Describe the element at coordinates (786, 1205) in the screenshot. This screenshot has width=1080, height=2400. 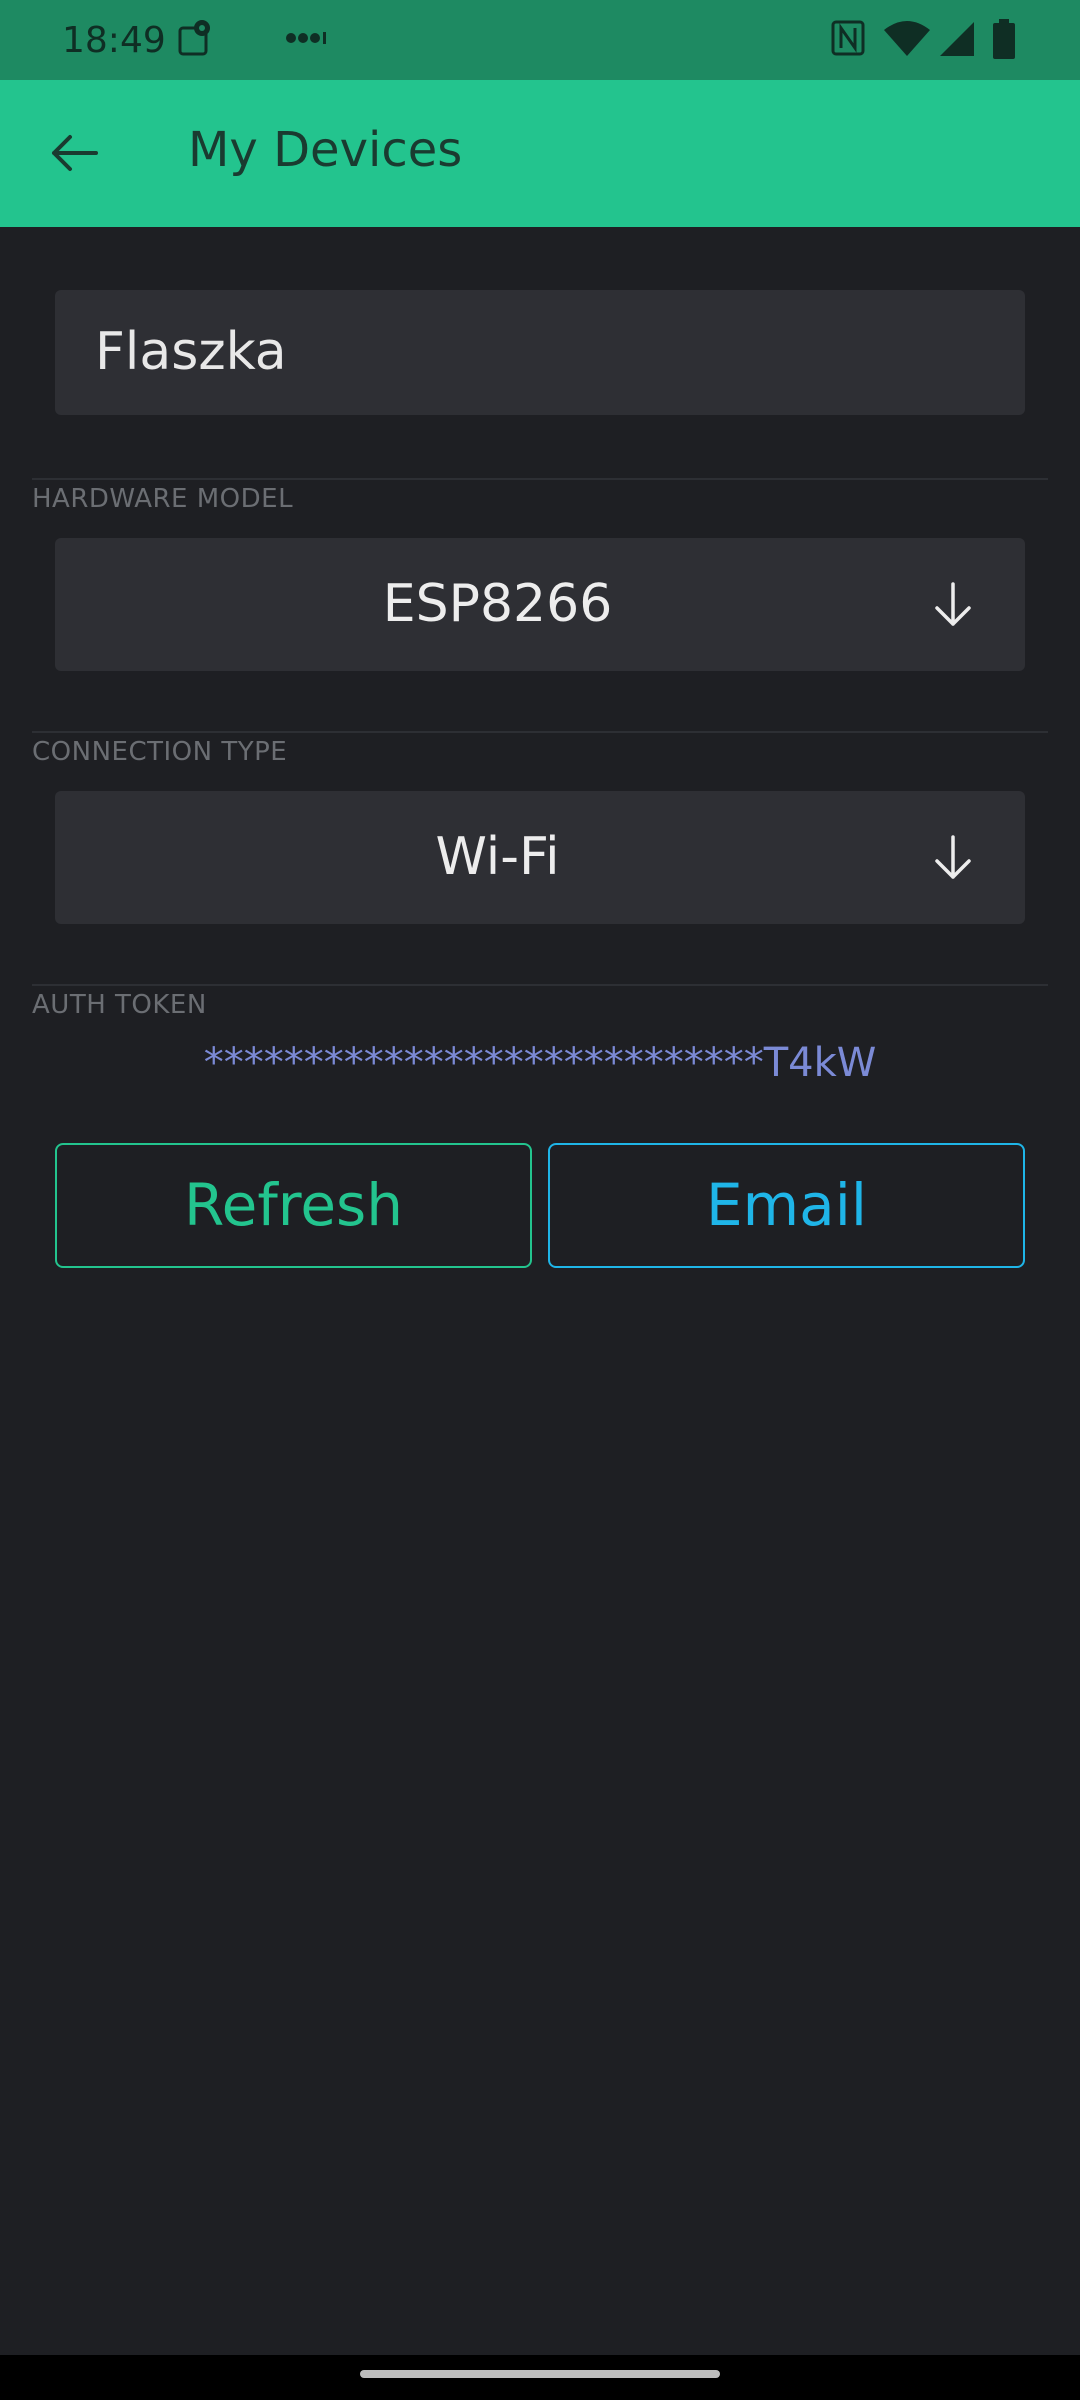
I see `email-button: Email` at that location.